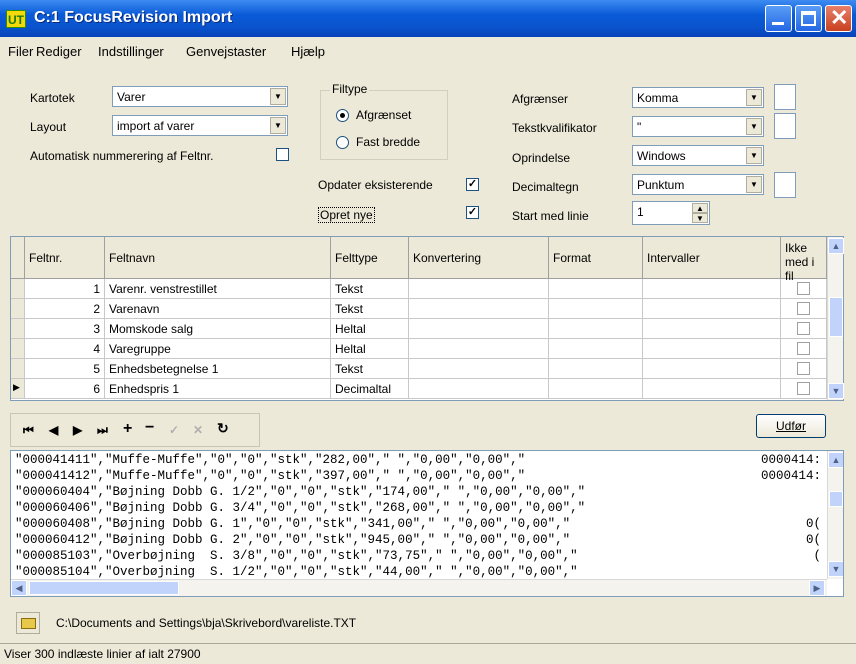 This screenshot has height=664, width=856. I want to click on next-record-icon: ▶, so click(77, 430).